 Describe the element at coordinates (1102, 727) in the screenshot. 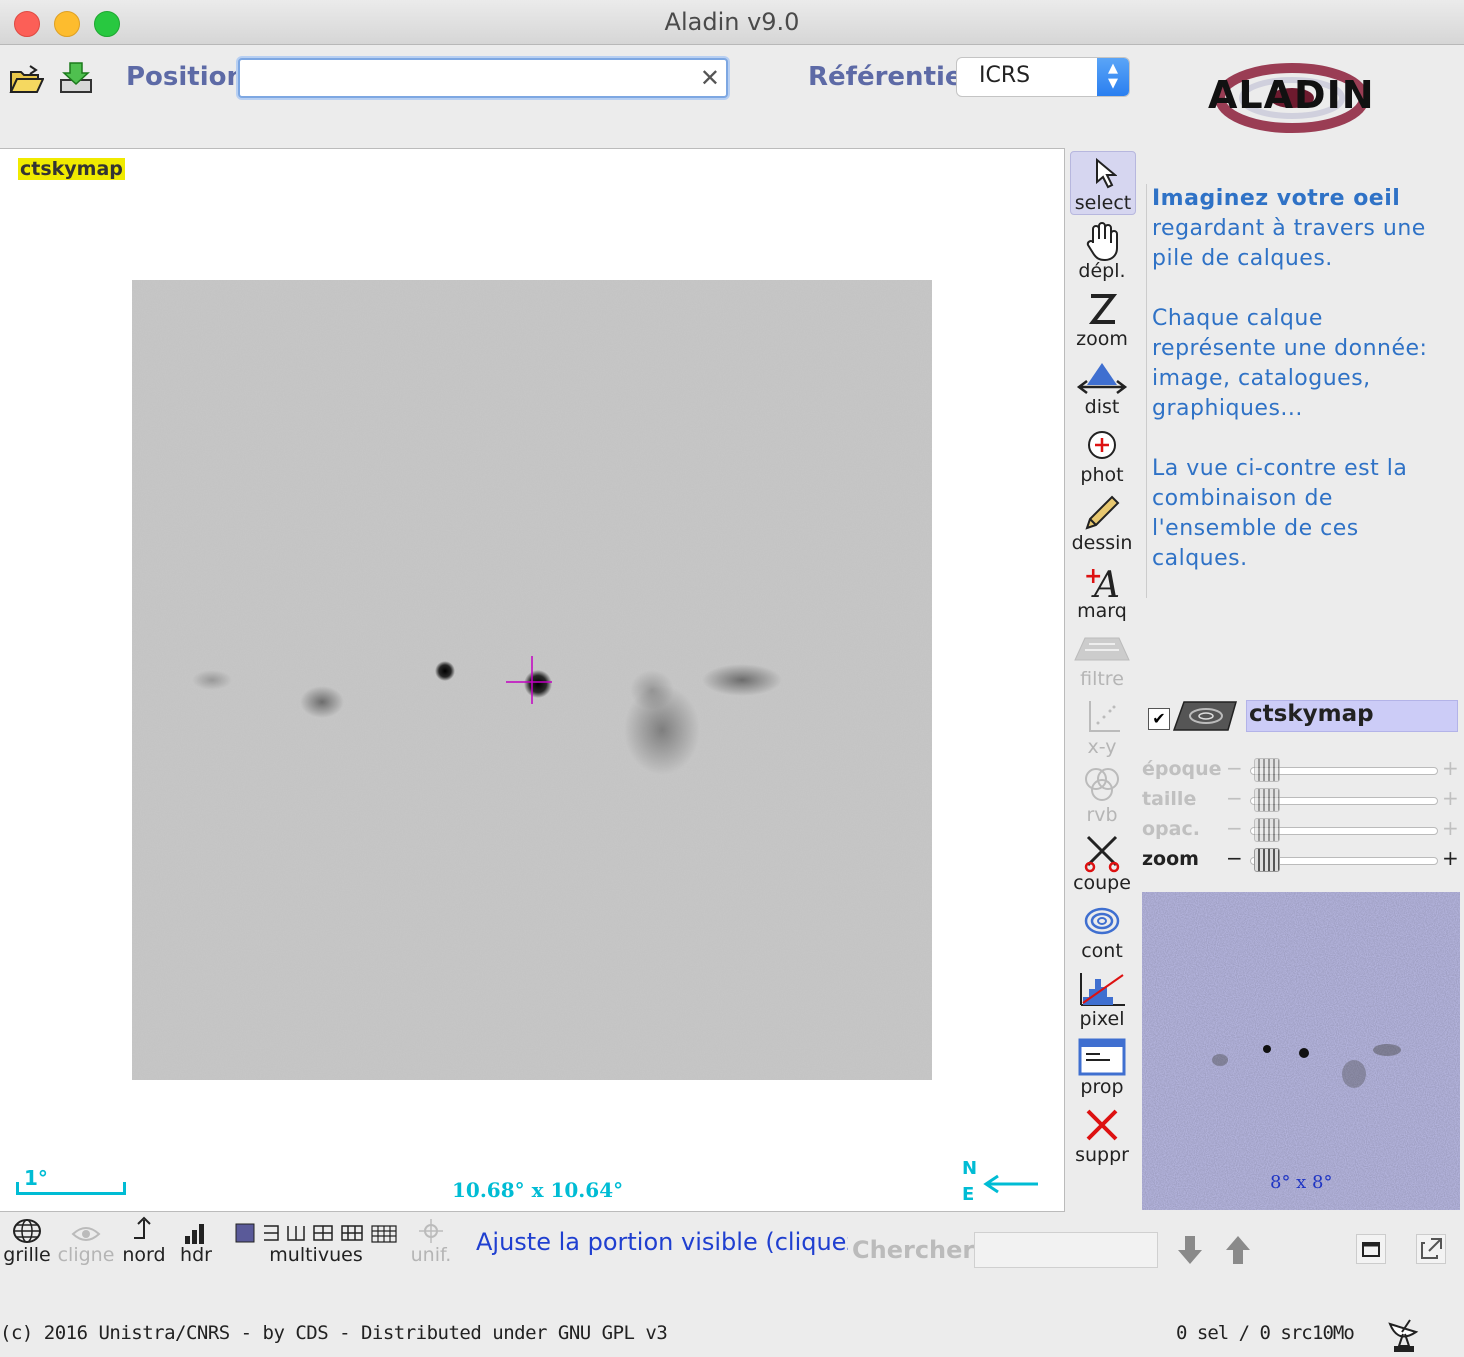

I see `tool-xy: x-y` at that location.